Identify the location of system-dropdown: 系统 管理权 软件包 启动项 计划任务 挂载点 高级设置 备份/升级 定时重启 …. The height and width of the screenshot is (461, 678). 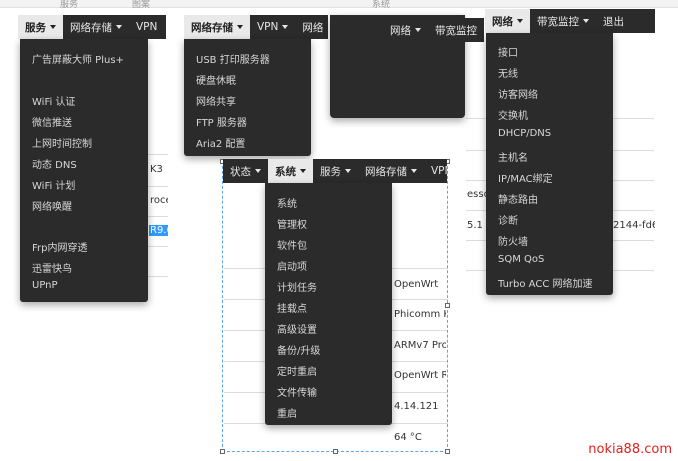
(328, 304).